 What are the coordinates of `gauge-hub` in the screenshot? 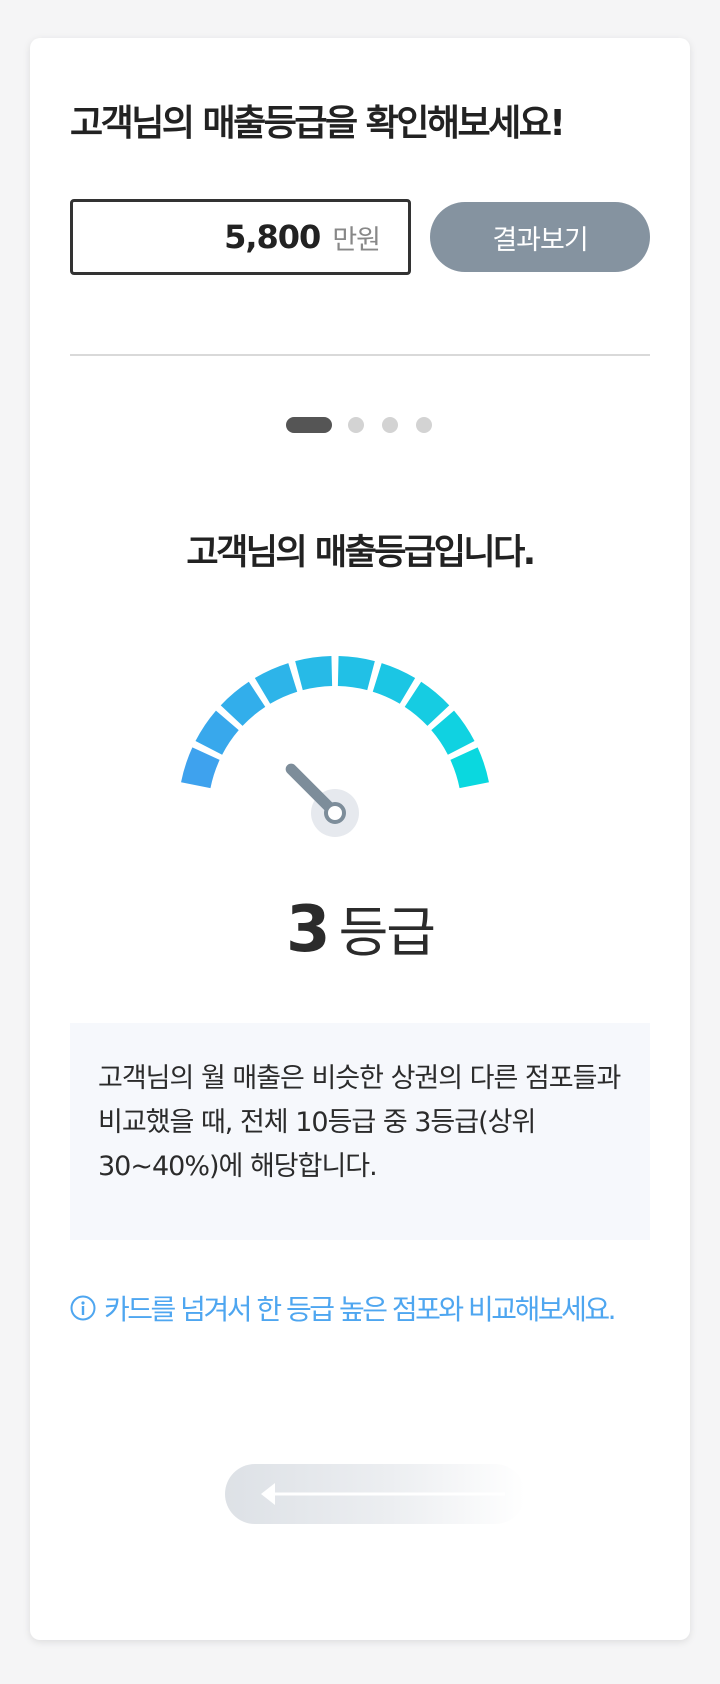 It's located at (335, 813).